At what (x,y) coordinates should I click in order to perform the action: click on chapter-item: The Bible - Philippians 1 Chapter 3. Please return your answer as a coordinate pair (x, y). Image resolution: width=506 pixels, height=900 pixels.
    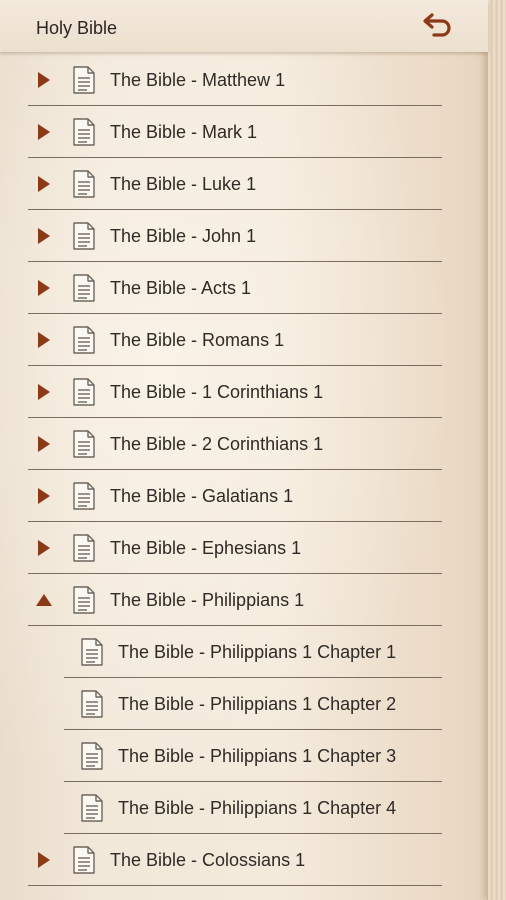
    Looking at the image, I should click on (244, 756).